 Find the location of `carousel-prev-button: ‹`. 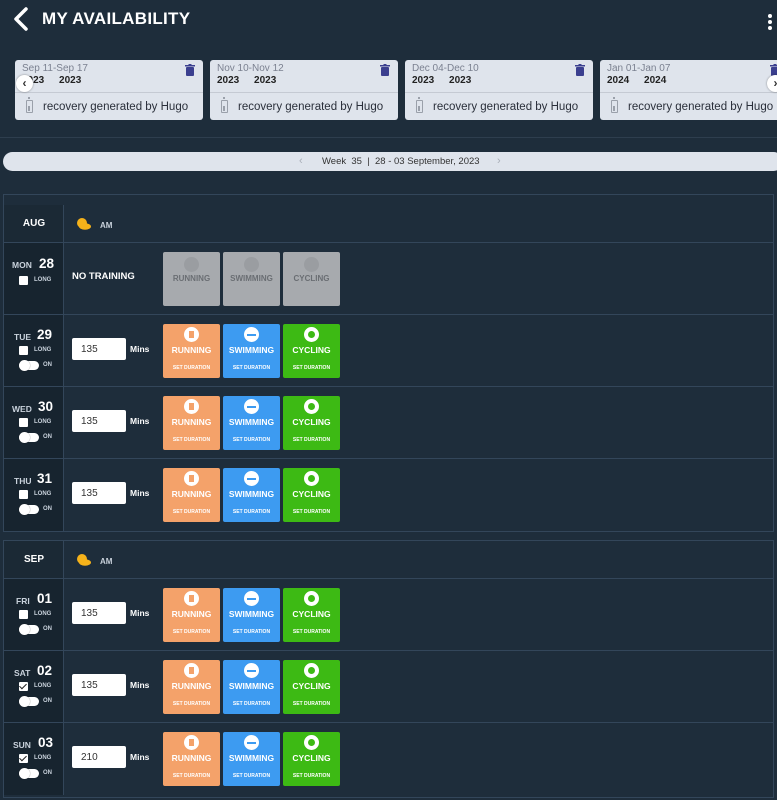

carousel-prev-button: ‹ is located at coordinates (24, 83).